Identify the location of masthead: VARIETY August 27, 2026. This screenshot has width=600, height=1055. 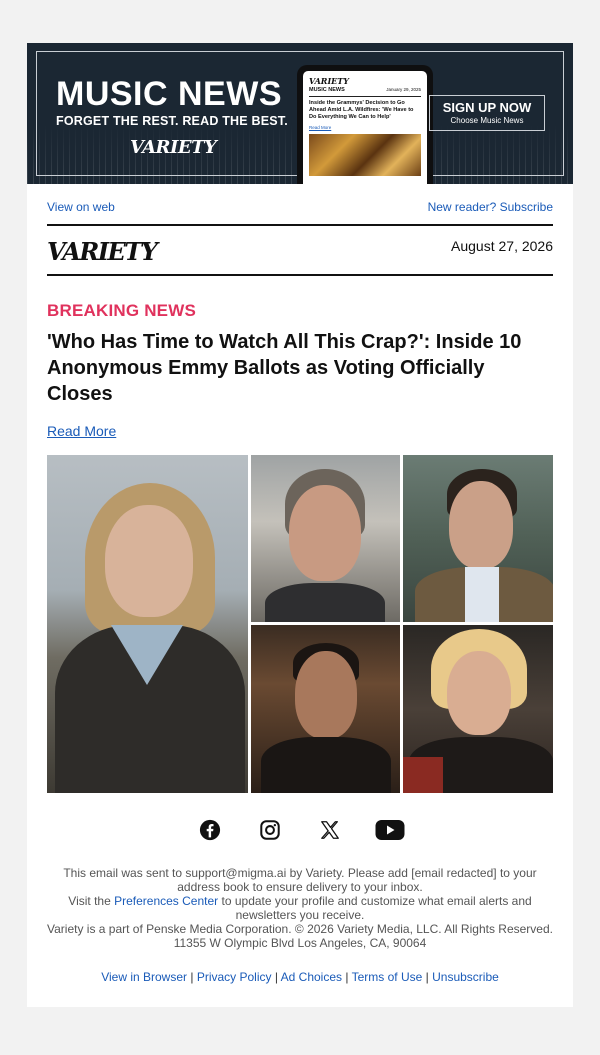
(300, 250).